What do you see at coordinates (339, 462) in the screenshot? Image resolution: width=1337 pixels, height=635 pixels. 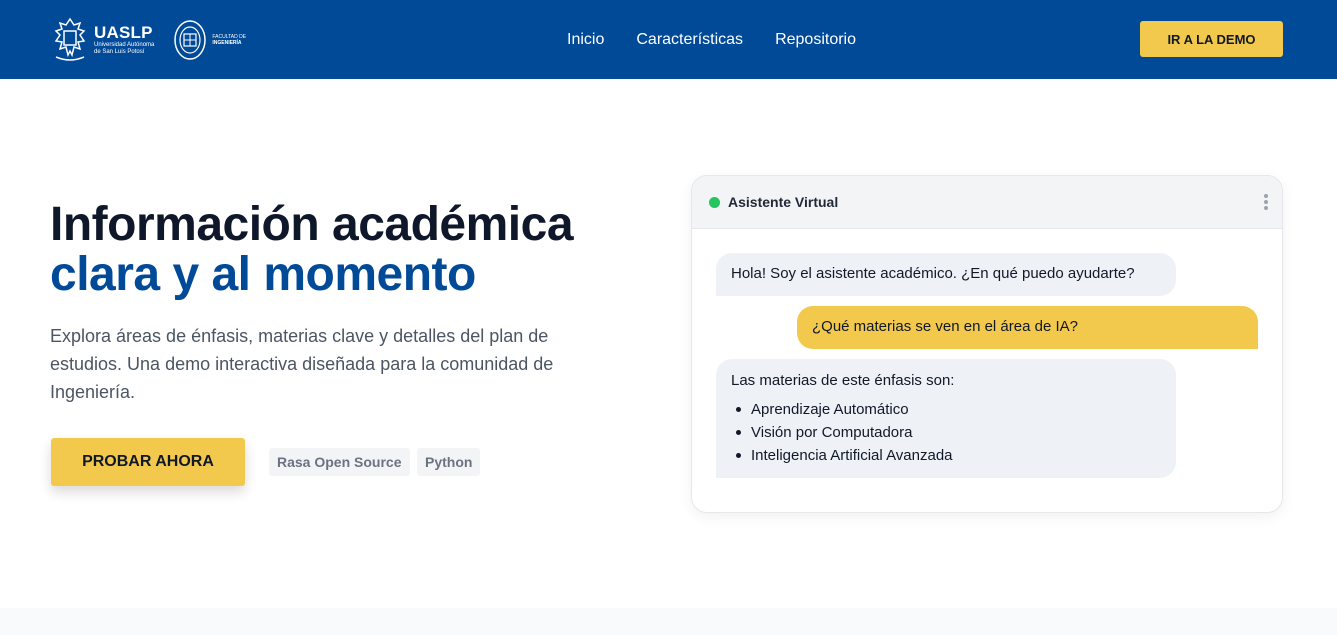 I see `tech-tag-rasa: Rasa Open Source` at bounding box center [339, 462].